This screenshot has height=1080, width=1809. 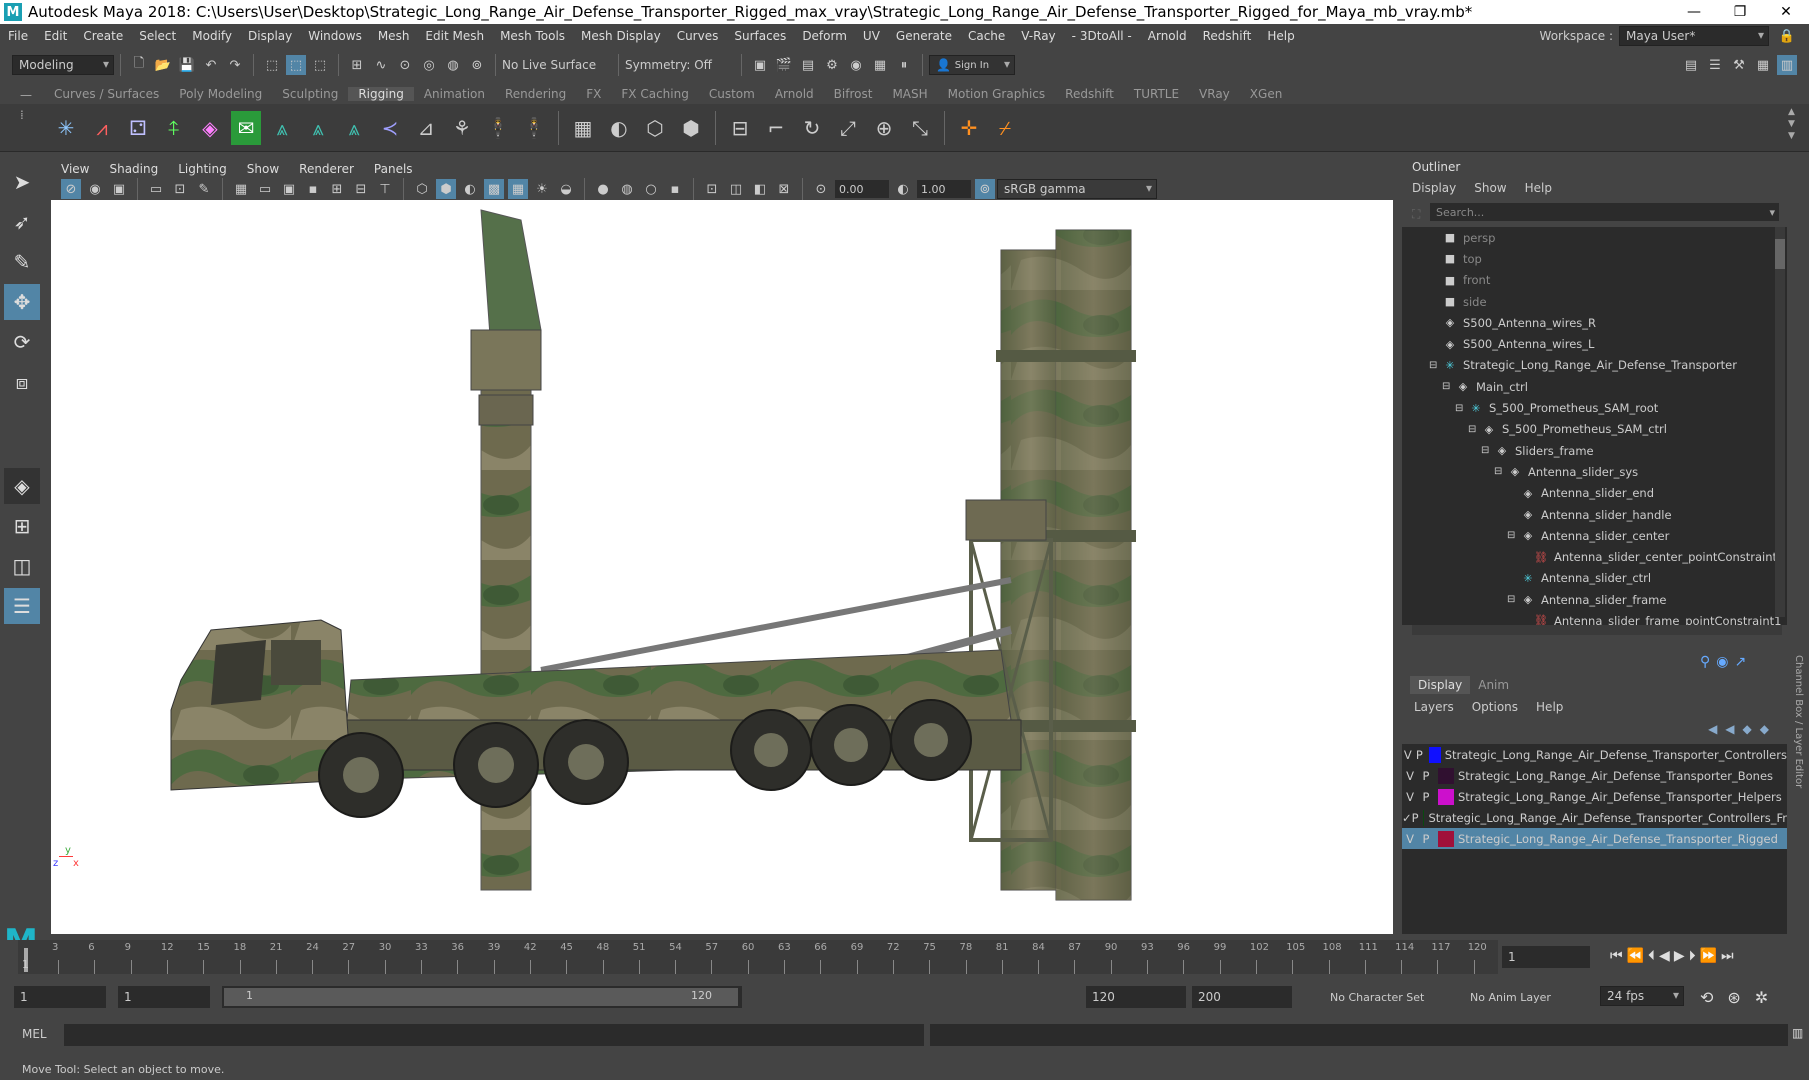 I want to click on wire-deformer-icon: ⩓, so click(x=318, y=128).